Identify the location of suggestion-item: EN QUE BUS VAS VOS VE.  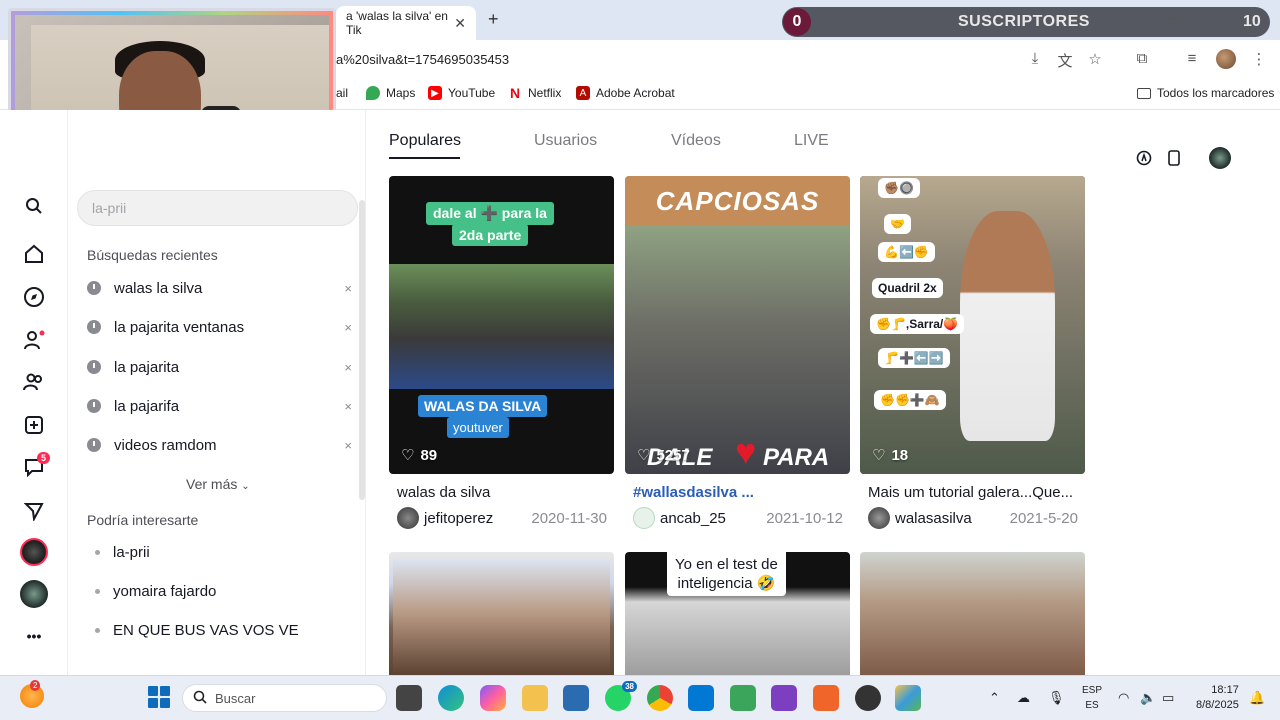
(197, 630).